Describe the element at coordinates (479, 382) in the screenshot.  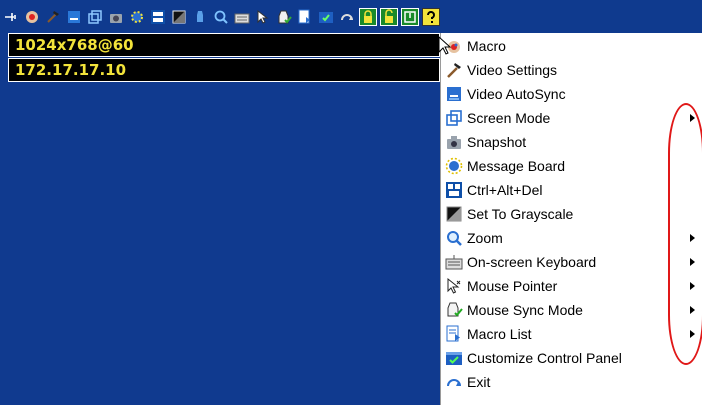
I see `menu-item-label: Exit` at that location.